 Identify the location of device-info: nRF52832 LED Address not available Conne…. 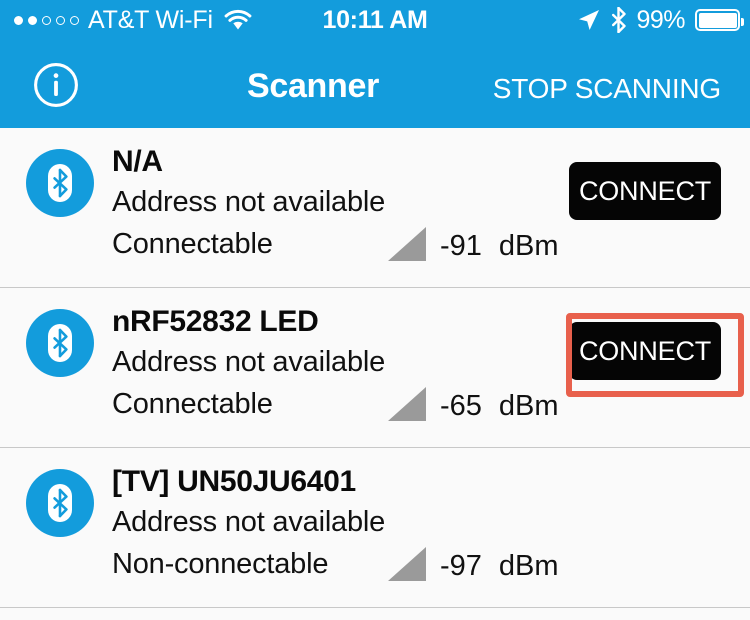
(248, 364).